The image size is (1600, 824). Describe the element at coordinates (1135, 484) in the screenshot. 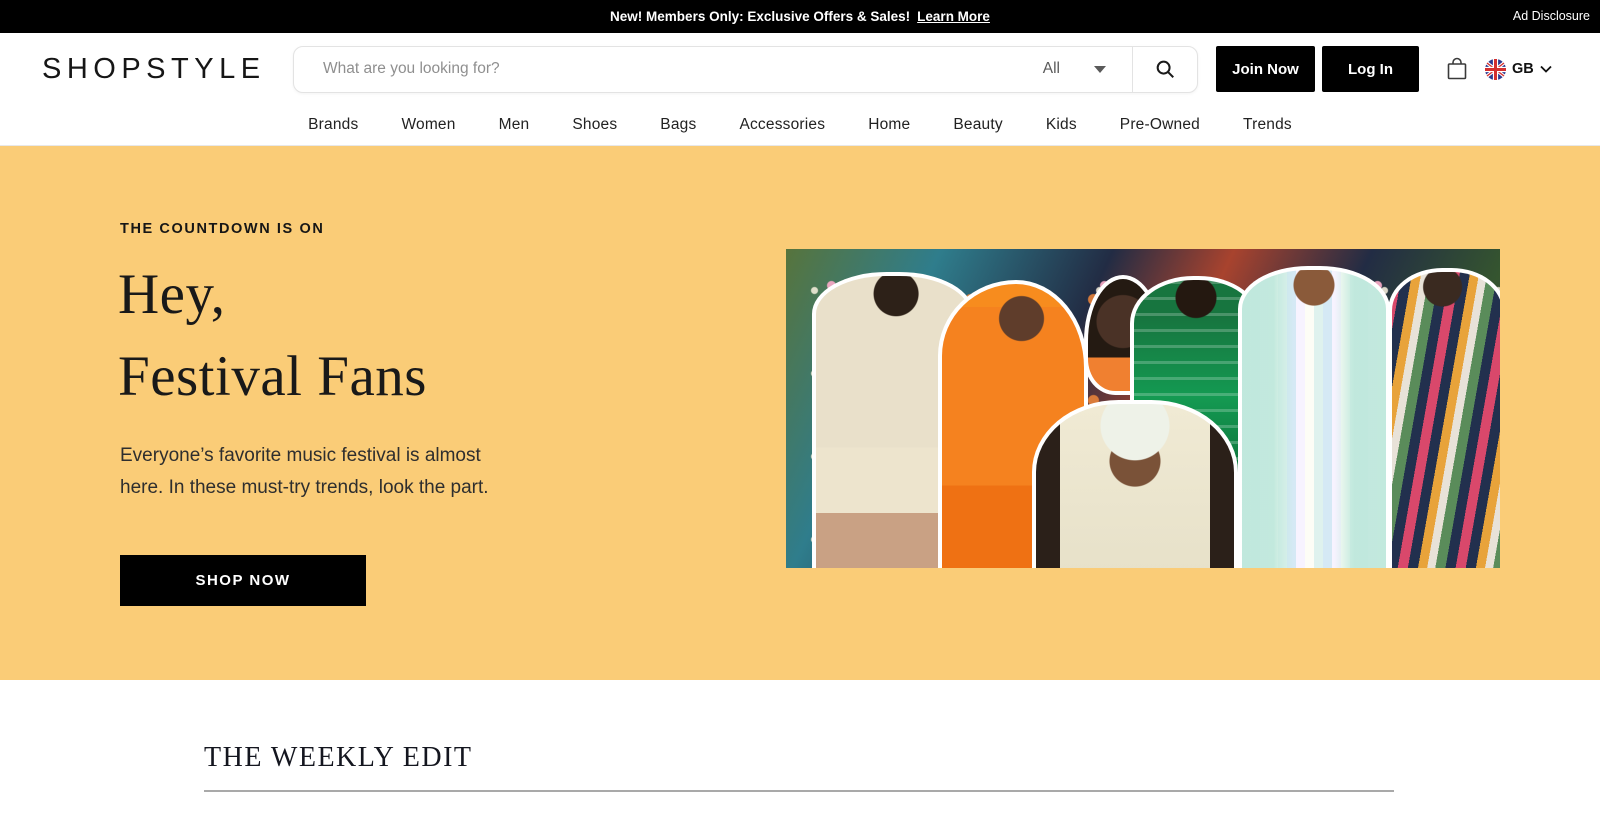

I see `collage-figure-bucket-hat` at that location.